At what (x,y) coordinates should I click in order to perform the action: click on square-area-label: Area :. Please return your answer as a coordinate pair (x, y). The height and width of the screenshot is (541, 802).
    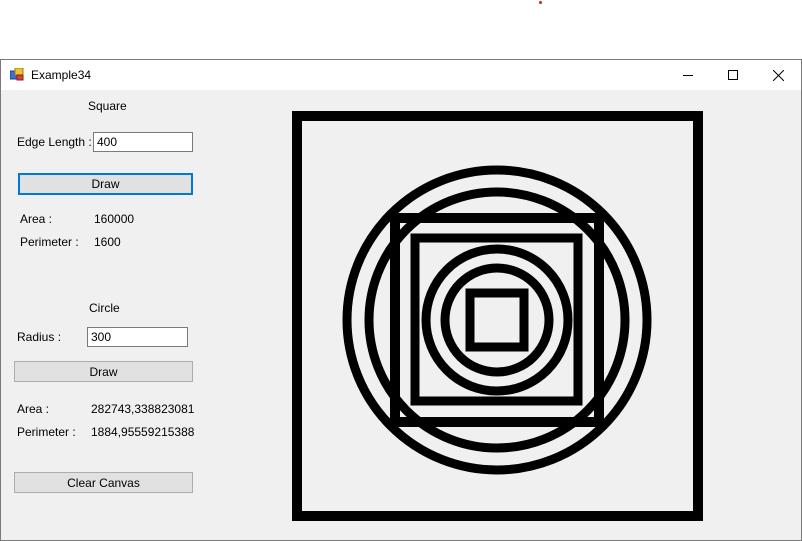
    Looking at the image, I should click on (36, 219).